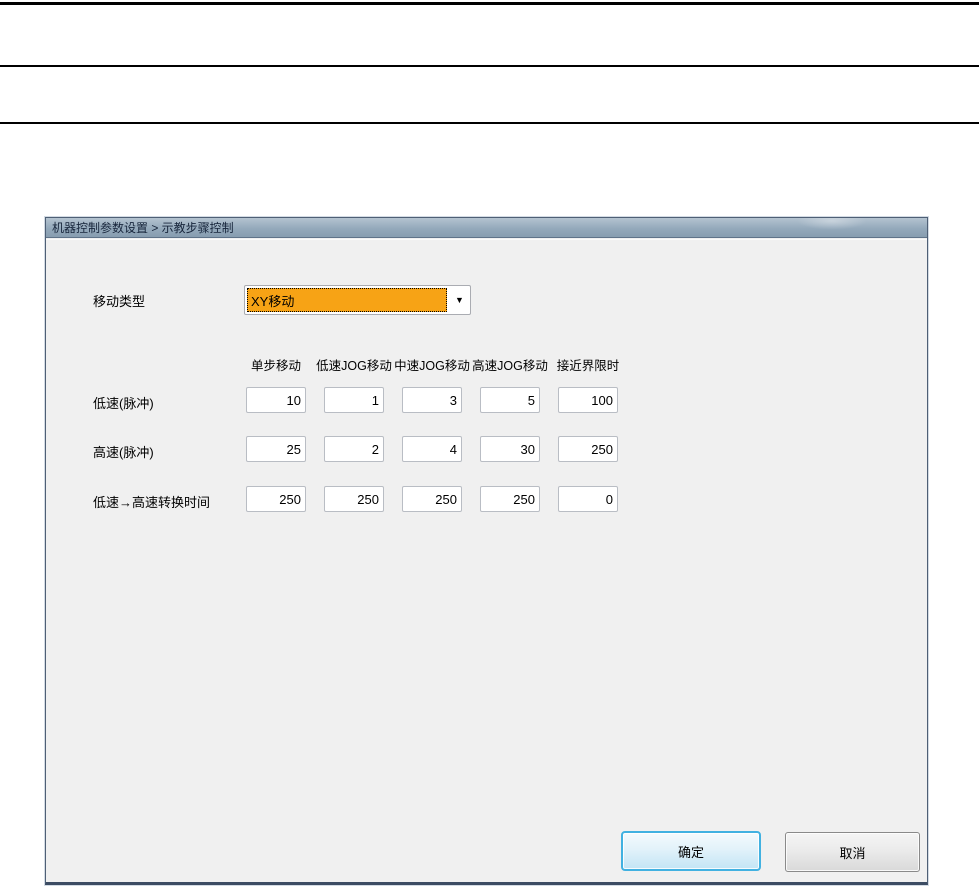  What do you see at coordinates (510, 449) in the screenshot?
I see `input-high-speed-high-jog` at bounding box center [510, 449].